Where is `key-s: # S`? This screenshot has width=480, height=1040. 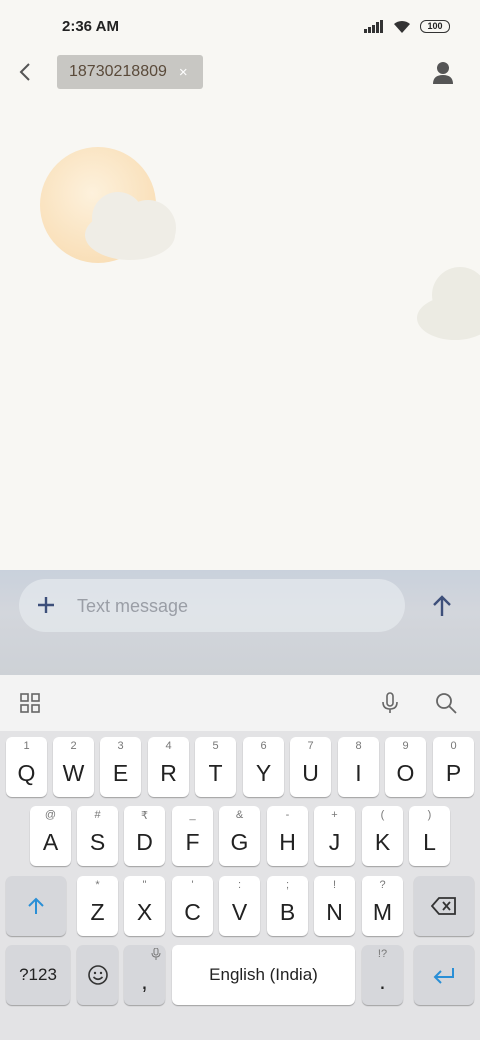
key-s: # S is located at coordinates (97, 836).